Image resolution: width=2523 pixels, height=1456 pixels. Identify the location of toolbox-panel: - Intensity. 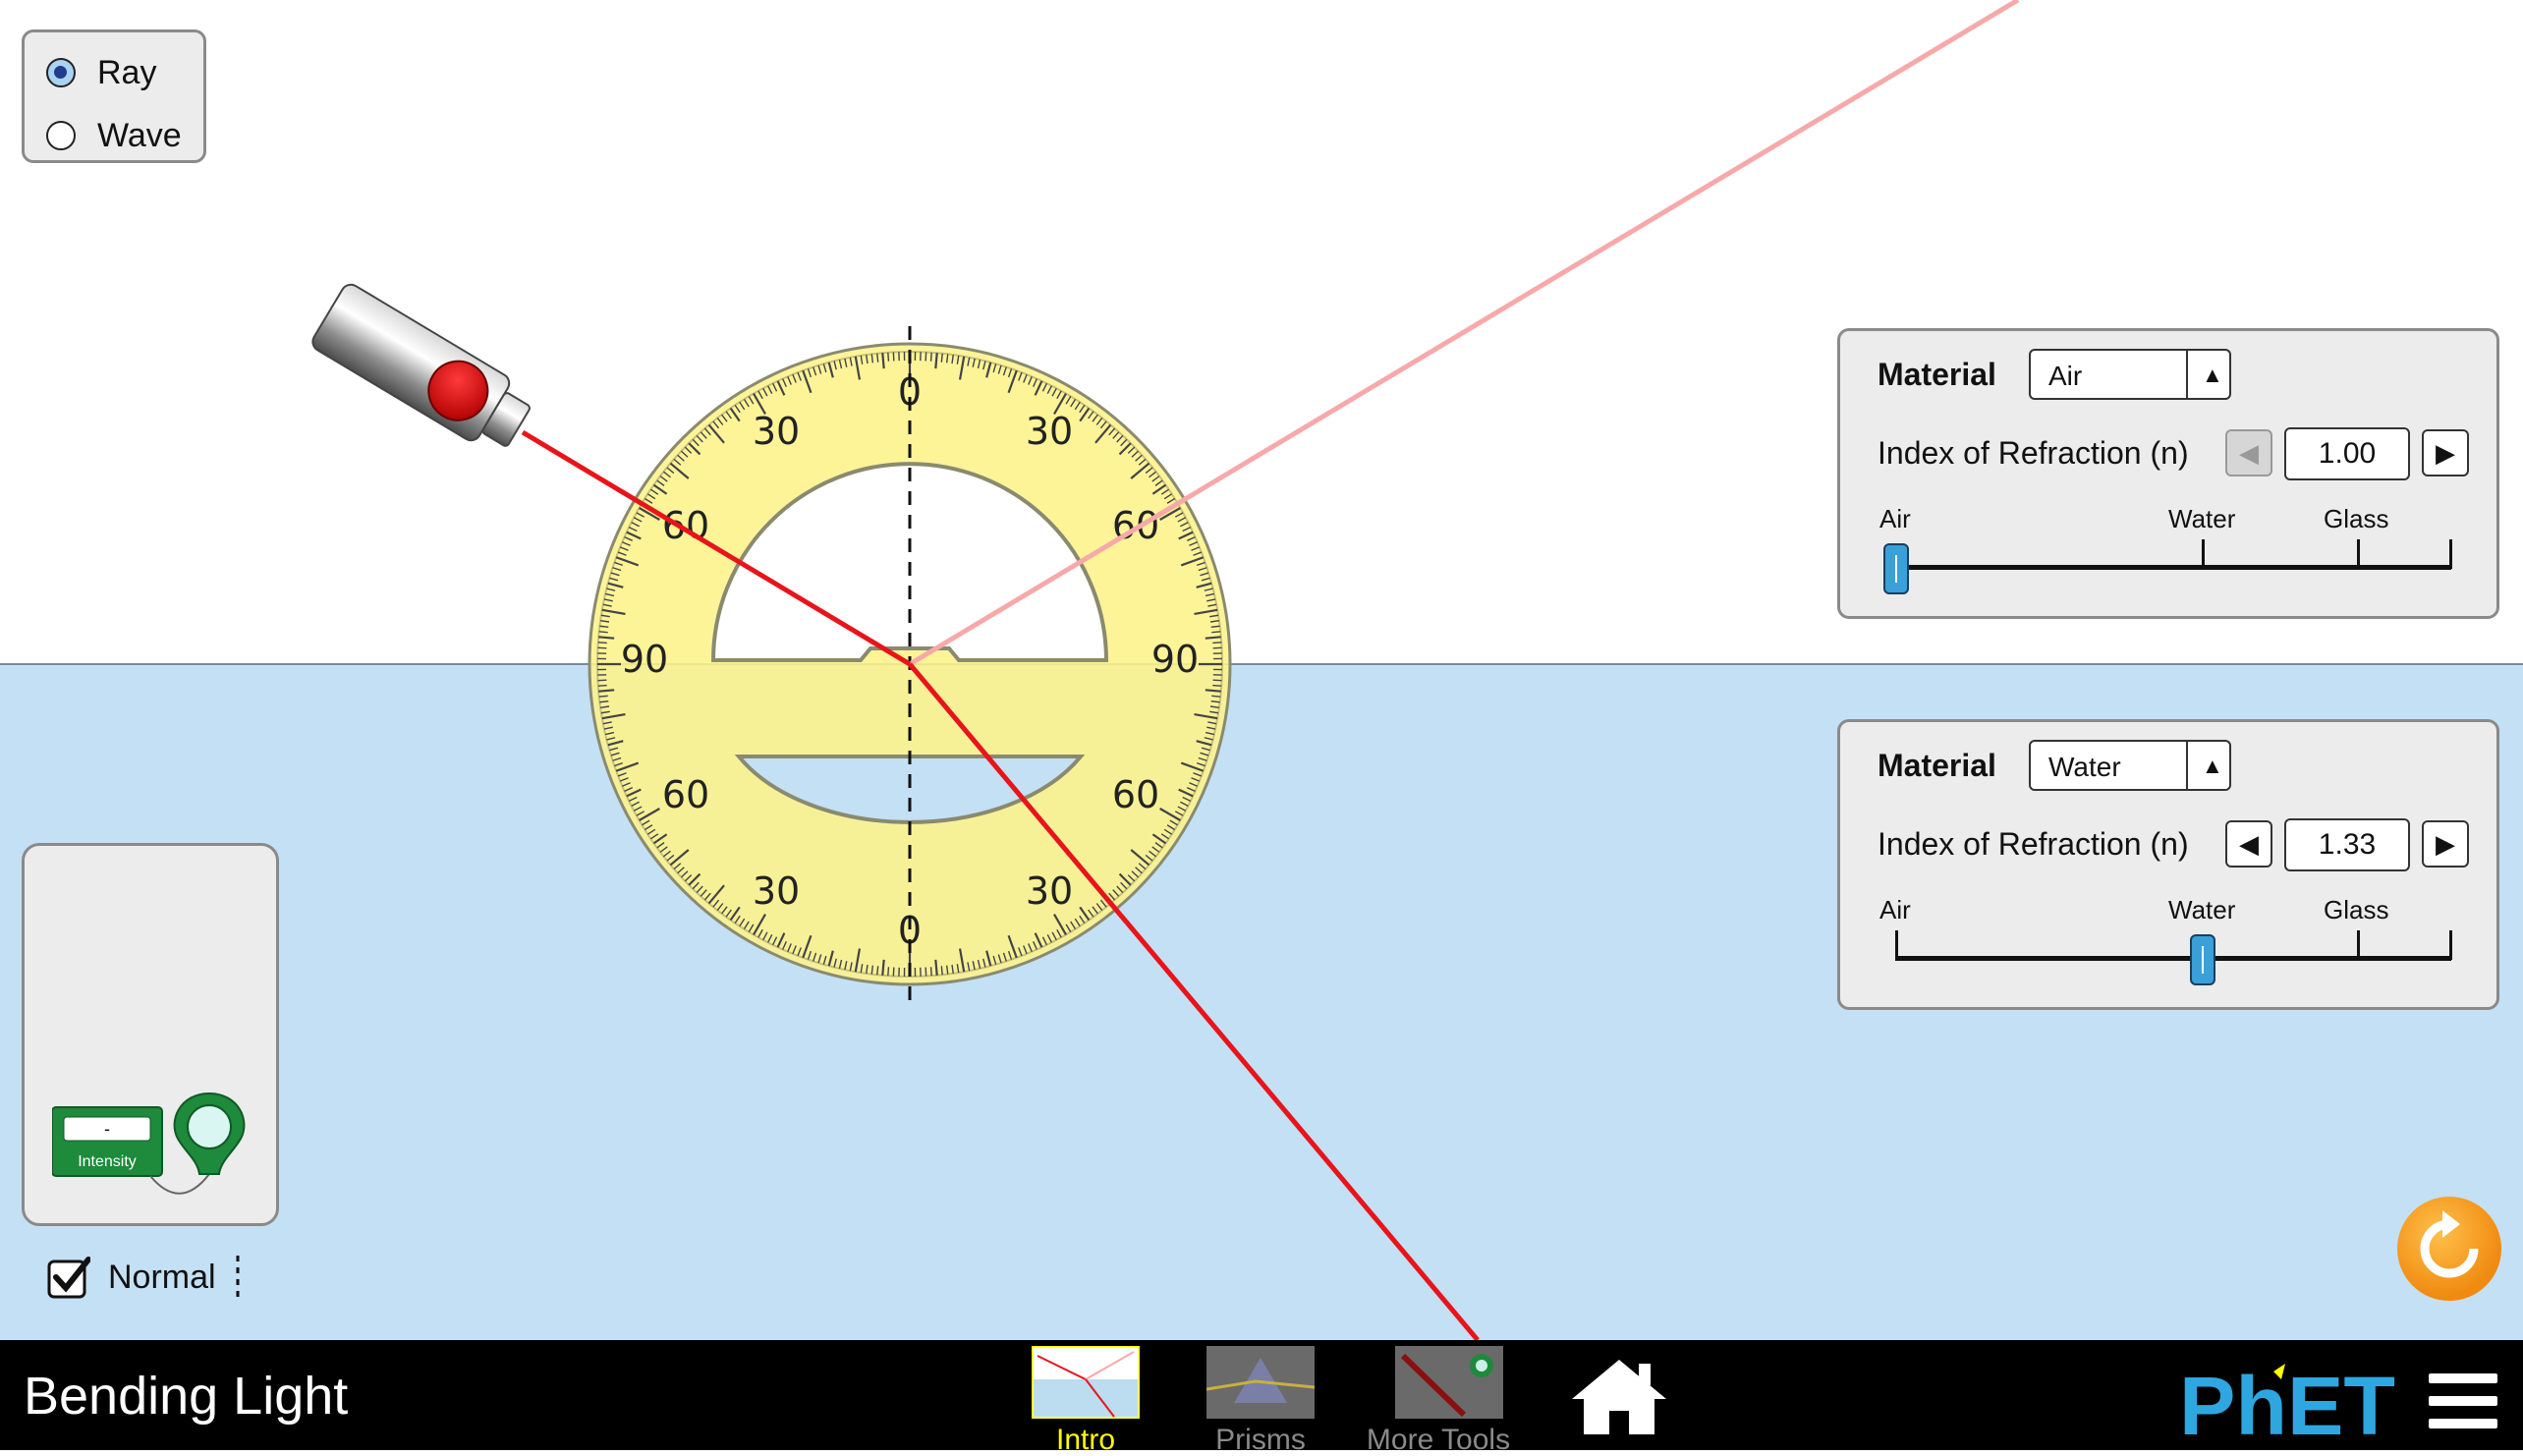
(150, 1034).